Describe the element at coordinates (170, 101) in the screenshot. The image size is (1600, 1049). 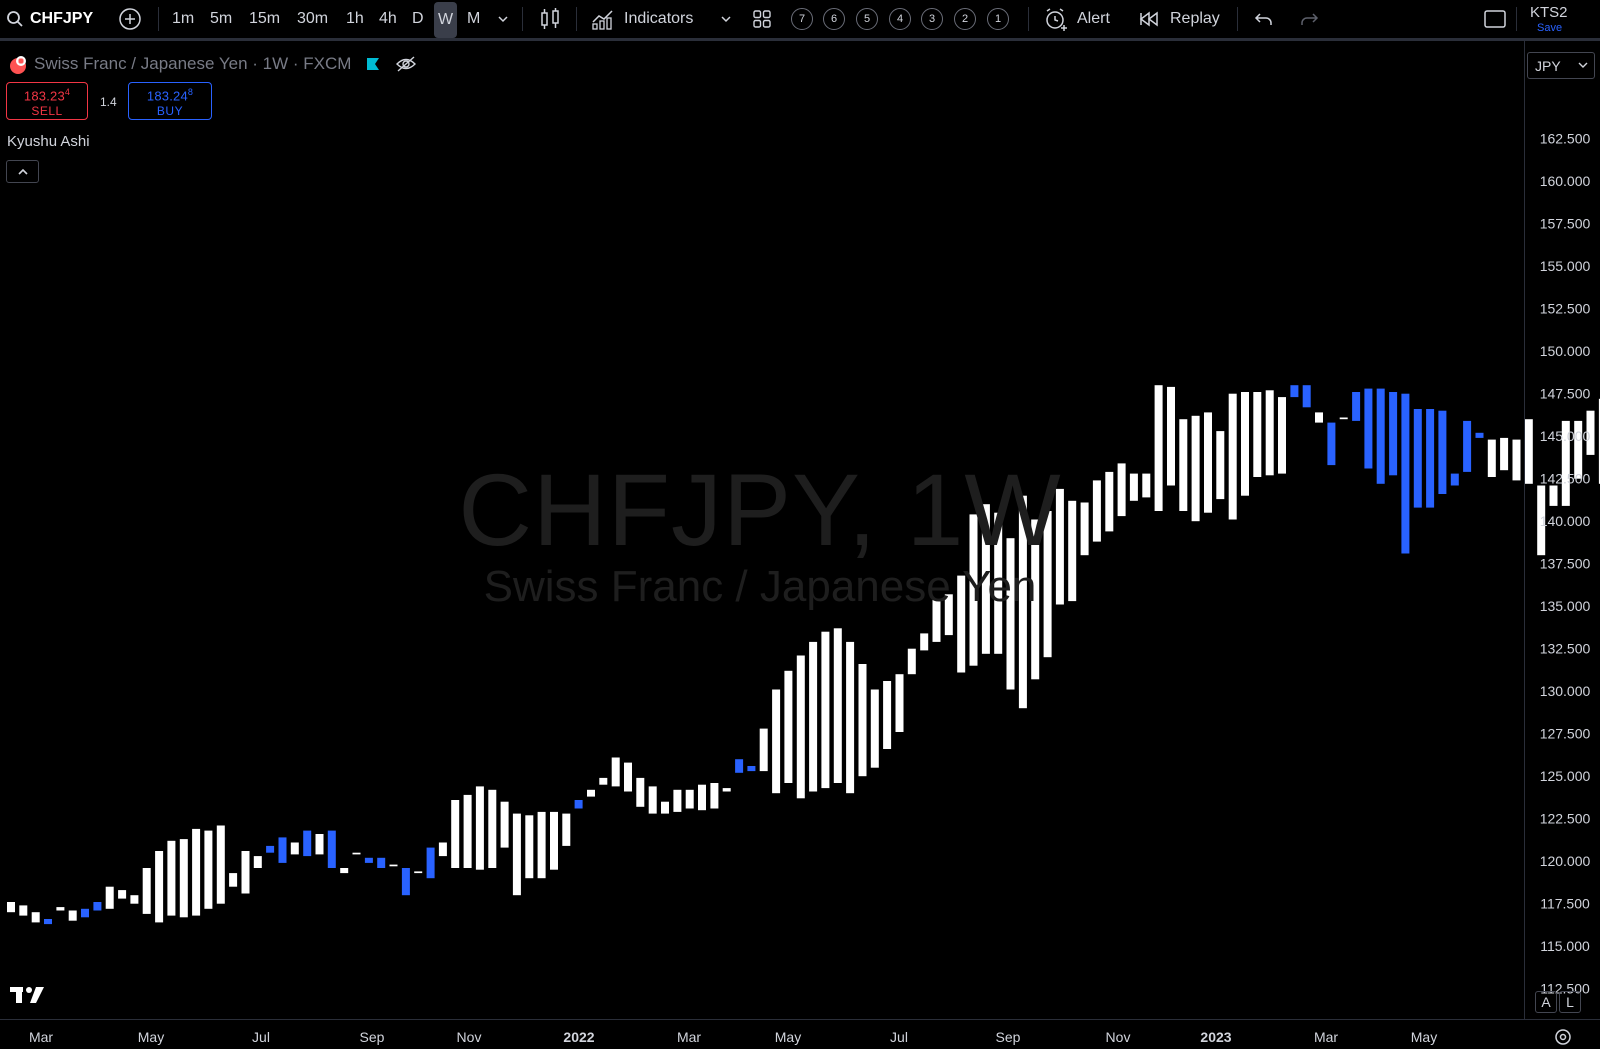
I see `buy-button: 183.248 BUY` at that location.